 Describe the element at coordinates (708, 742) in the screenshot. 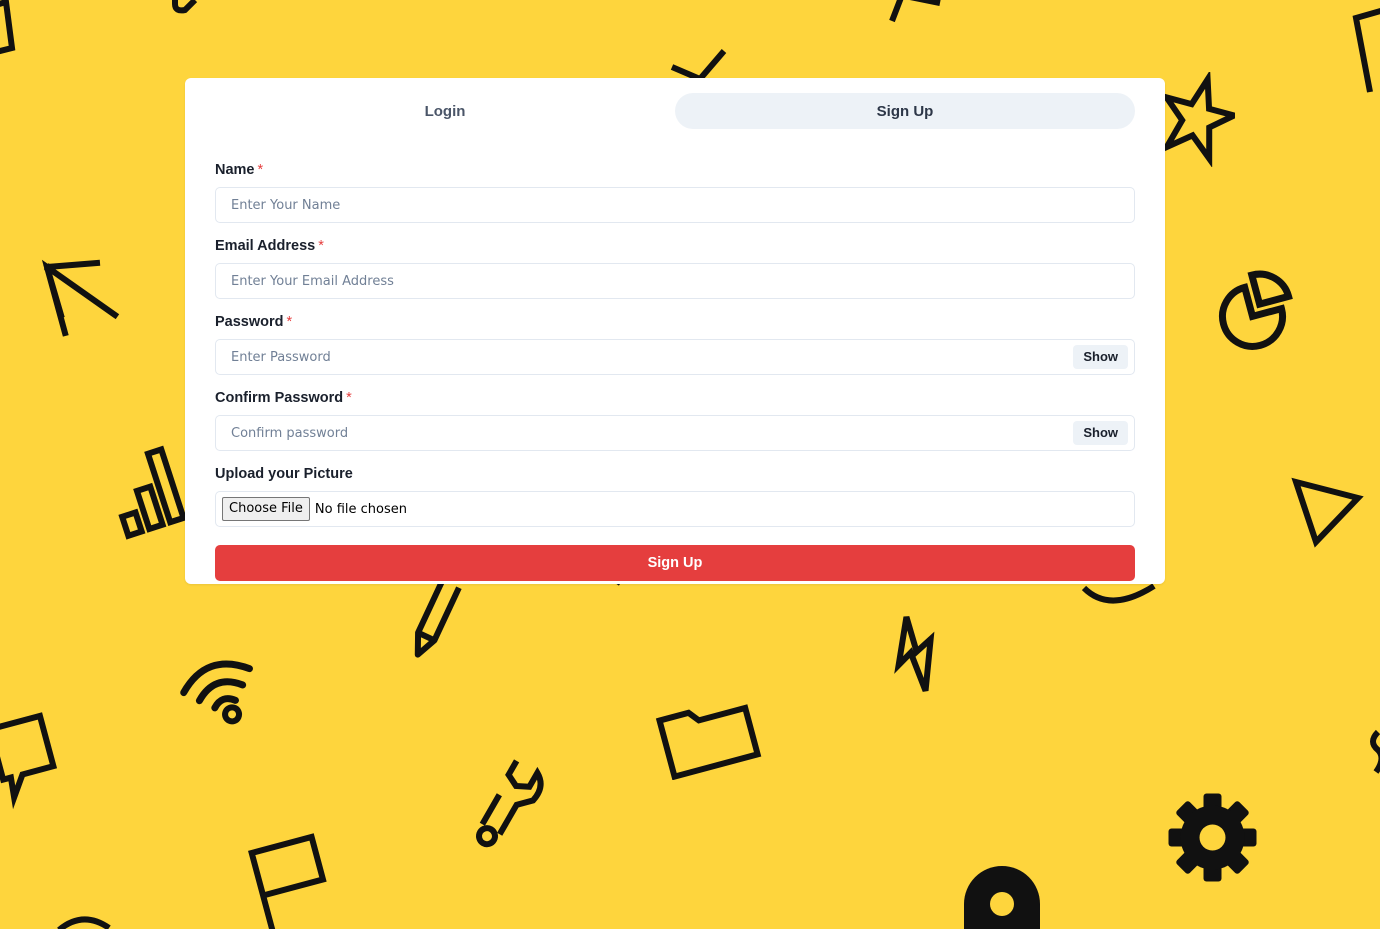

I see `folder-icon` at that location.